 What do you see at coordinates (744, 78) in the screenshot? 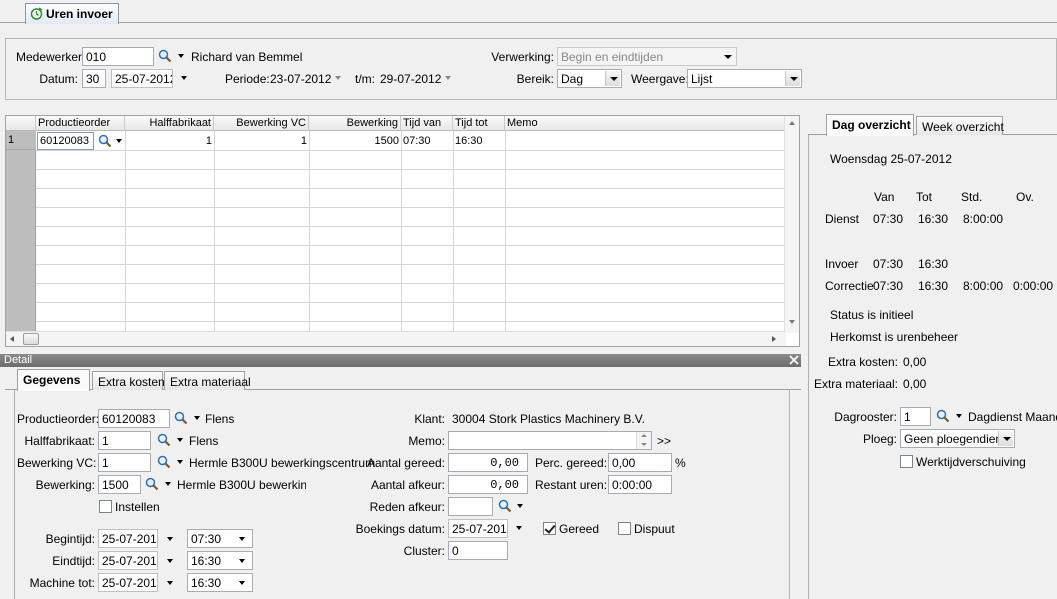
I see `weergave-select: Lijst` at bounding box center [744, 78].